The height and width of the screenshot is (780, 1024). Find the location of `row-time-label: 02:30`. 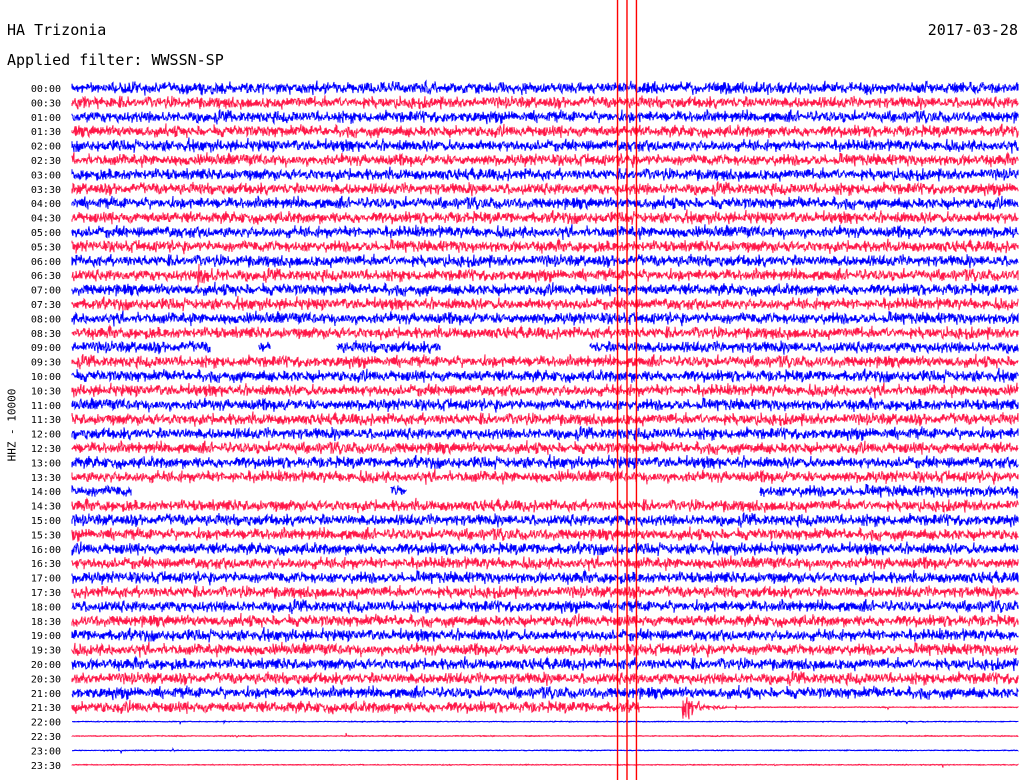

row-time-label: 02:30 is located at coordinates (46, 161).